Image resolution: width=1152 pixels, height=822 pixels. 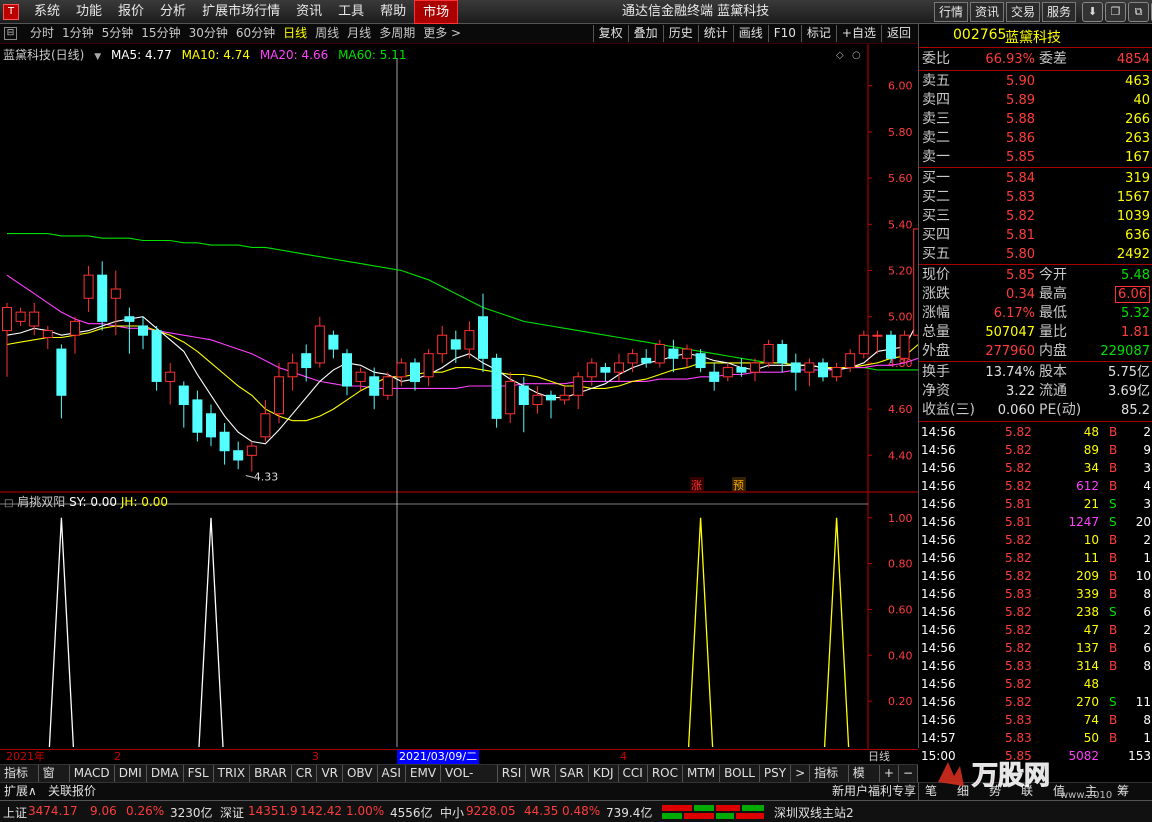 What do you see at coordinates (47, 12) in the screenshot?
I see `menu-item-0: 系统` at bounding box center [47, 12].